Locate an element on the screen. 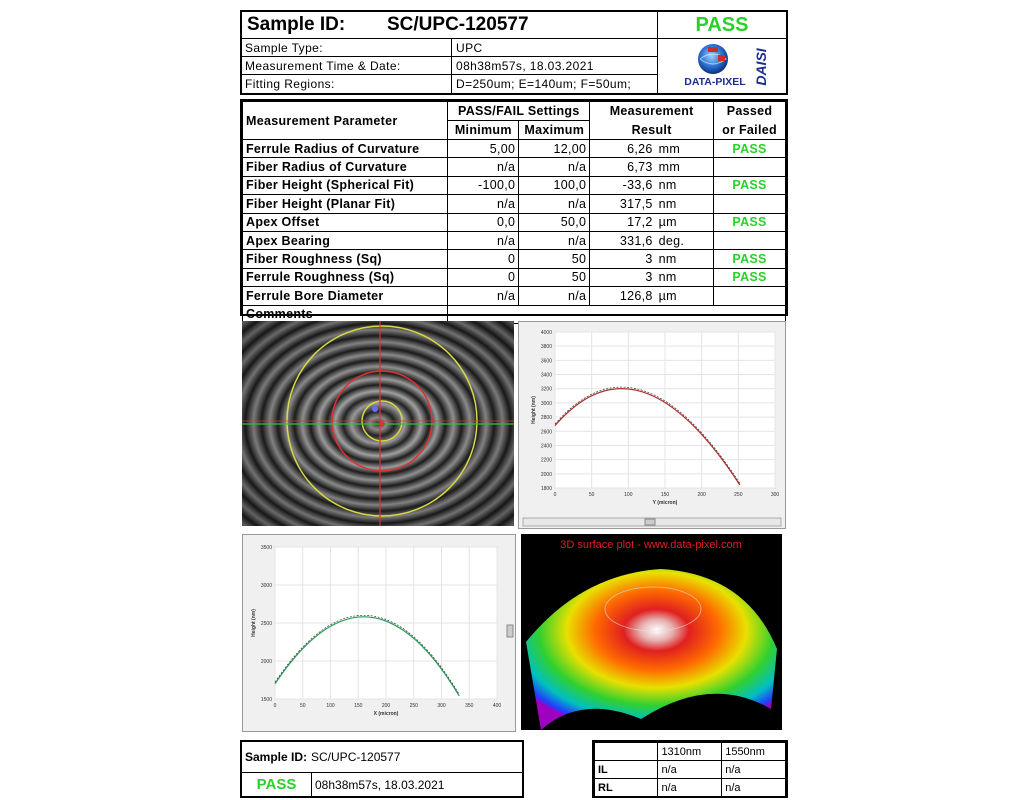  y-tick-label: 3500 is located at coordinates (266, 548).